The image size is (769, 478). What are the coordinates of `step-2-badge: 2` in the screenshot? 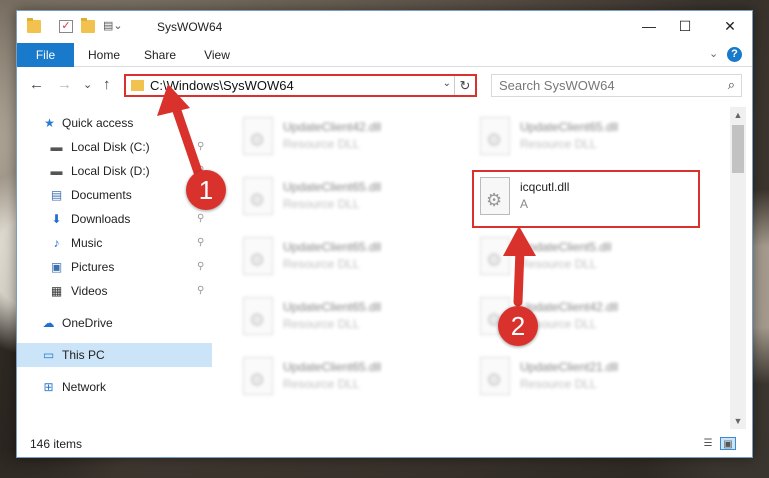 It's located at (518, 326).